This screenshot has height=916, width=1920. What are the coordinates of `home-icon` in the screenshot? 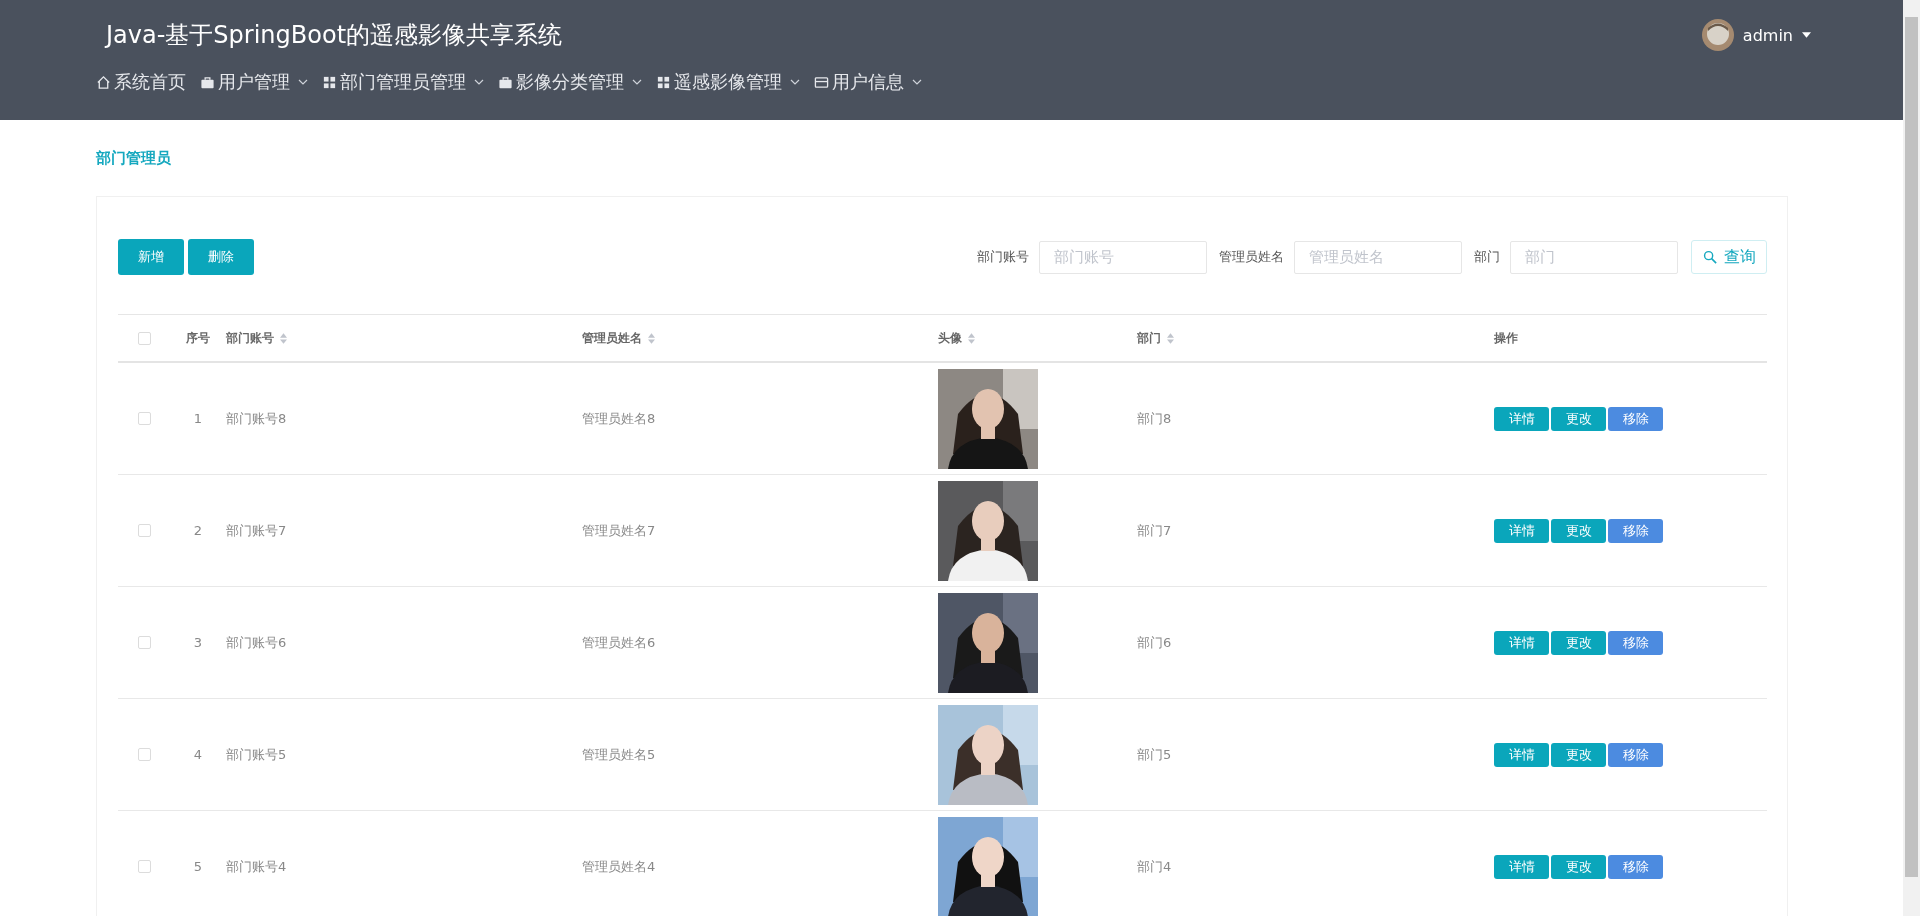 It's located at (103, 82).